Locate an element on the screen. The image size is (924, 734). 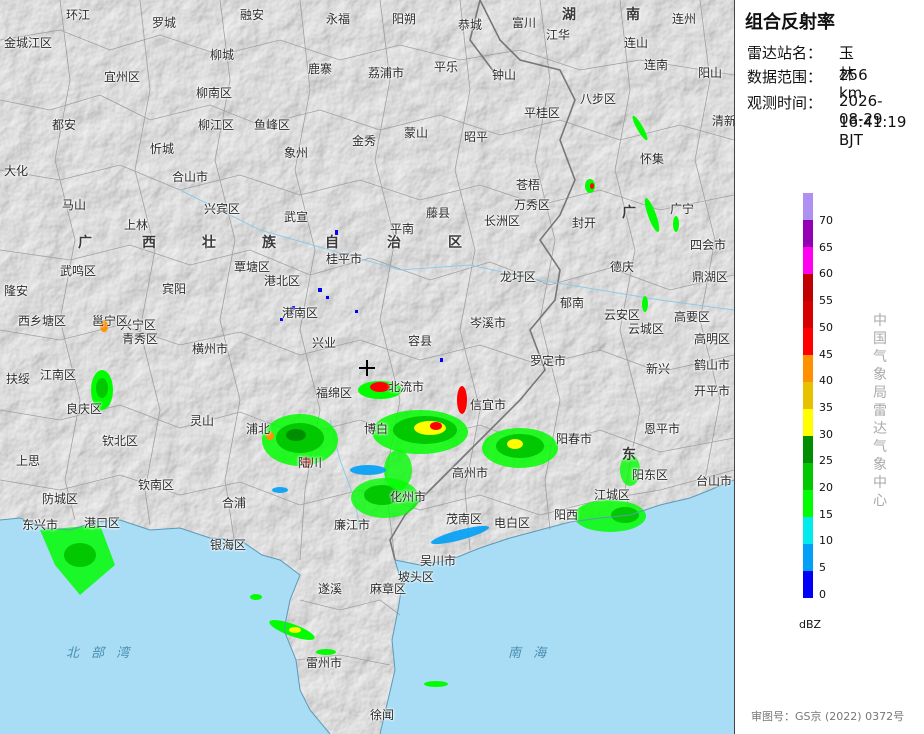
place-label: 港南区 is located at coordinates (300, 313).